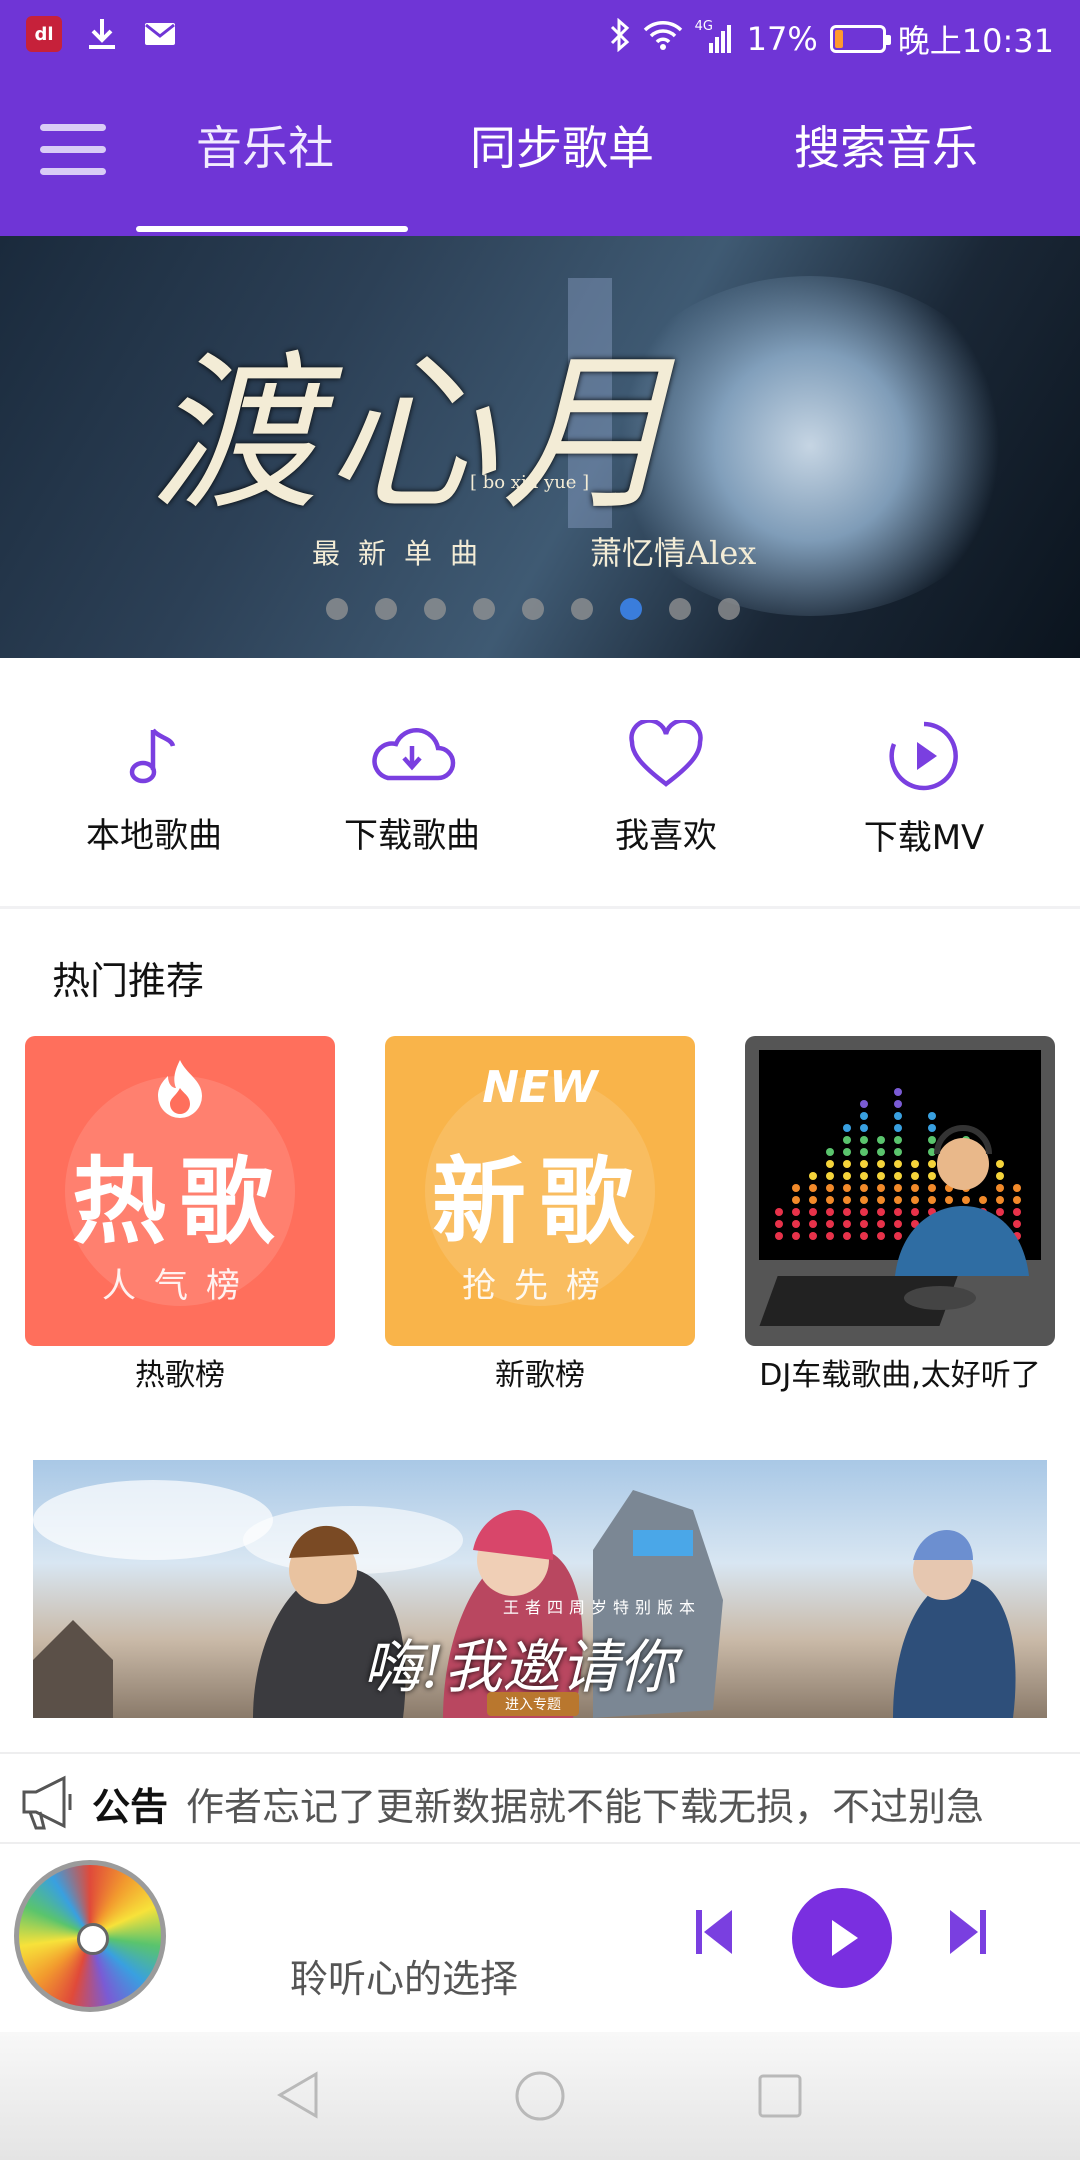 The image size is (1080, 2160). Describe the element at coordinates (539, 1202) in the screenshot. I see `new-card-title: 新歌` at that location.